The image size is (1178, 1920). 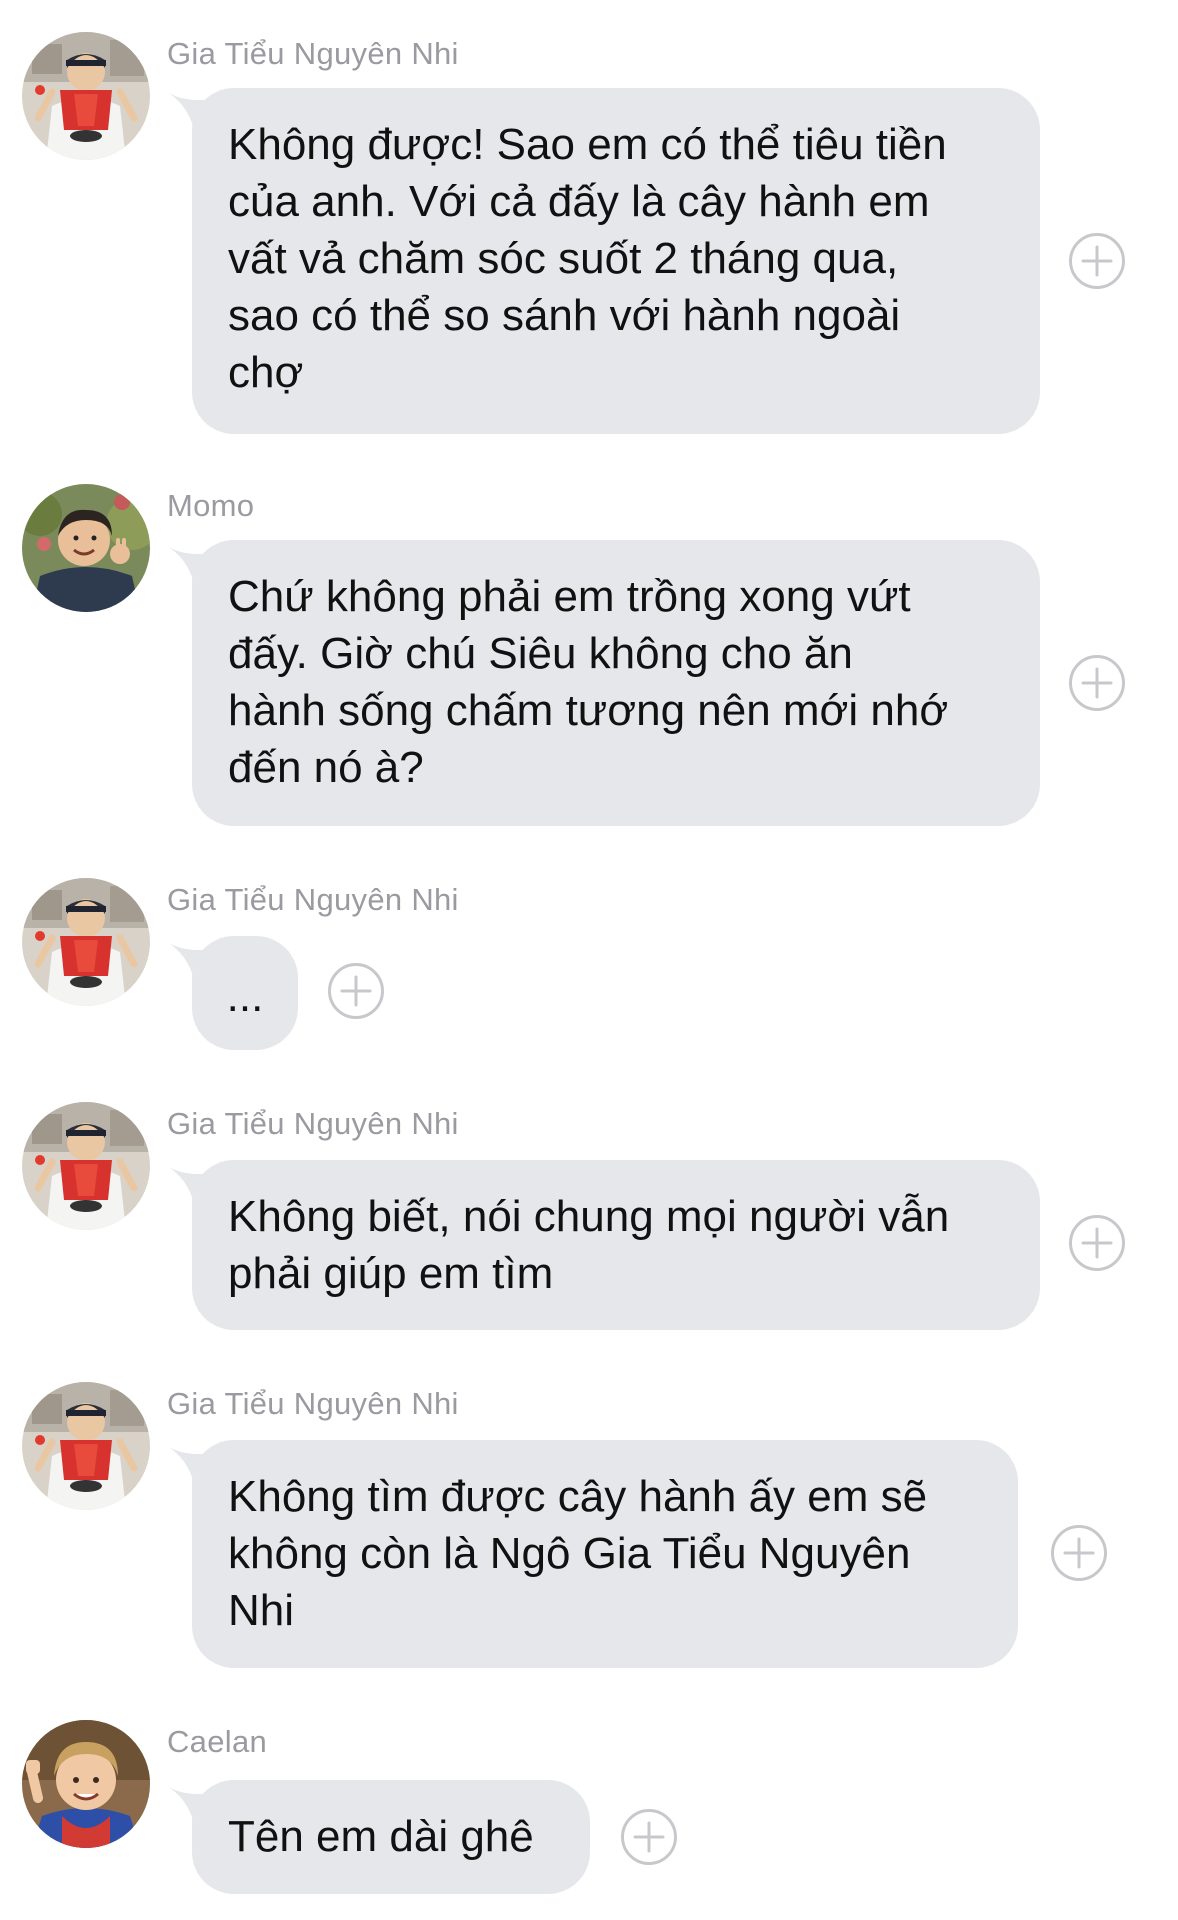 What do you see at coordinates (381, 1836) in the screenshot?
I see `message-text: Tên em dài ghê` at bounding box center [381, 1836].